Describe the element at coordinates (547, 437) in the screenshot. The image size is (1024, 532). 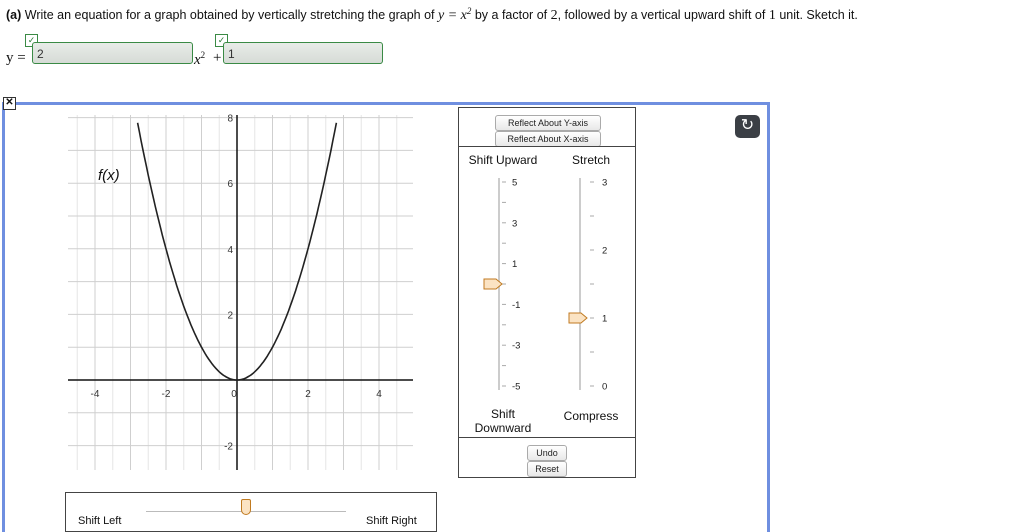
I see `divider` at that location.